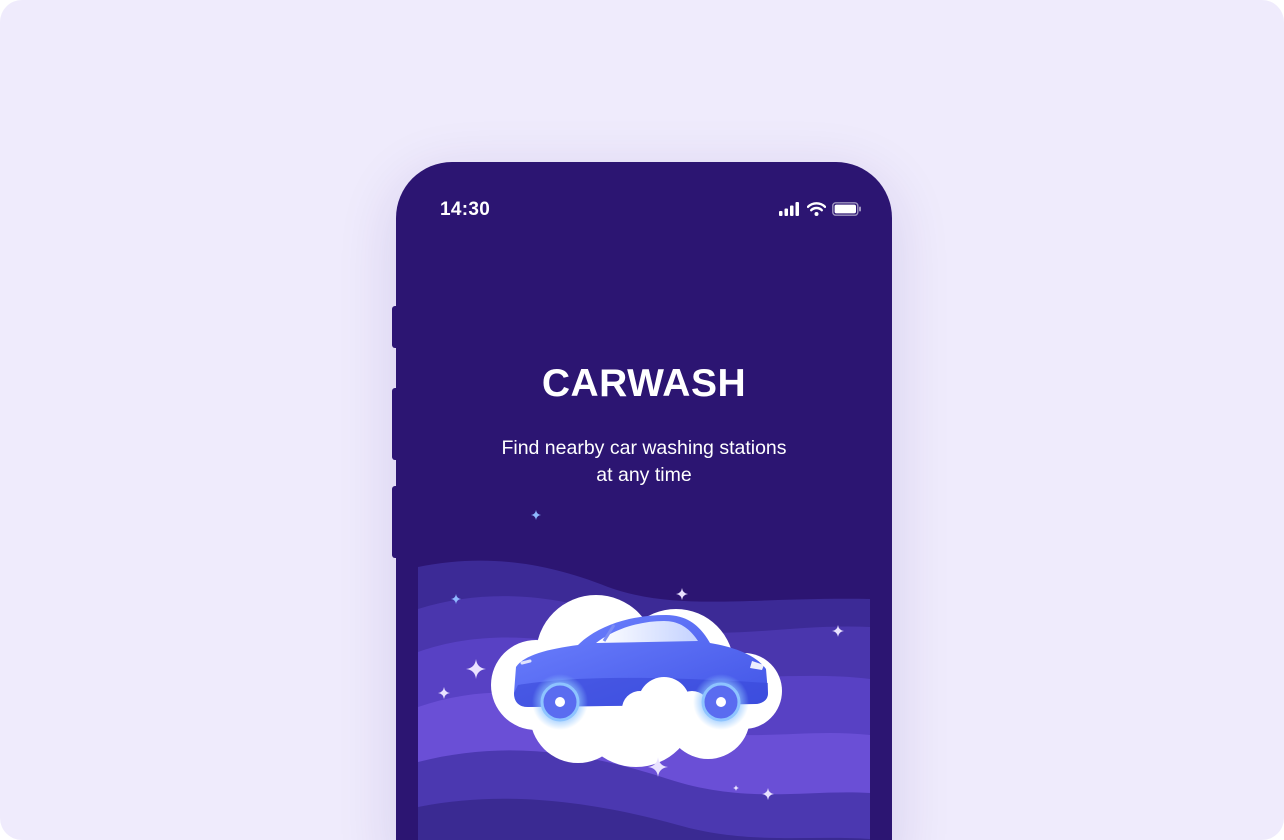  I want to click on status-bar-icons, so click(820, 209).